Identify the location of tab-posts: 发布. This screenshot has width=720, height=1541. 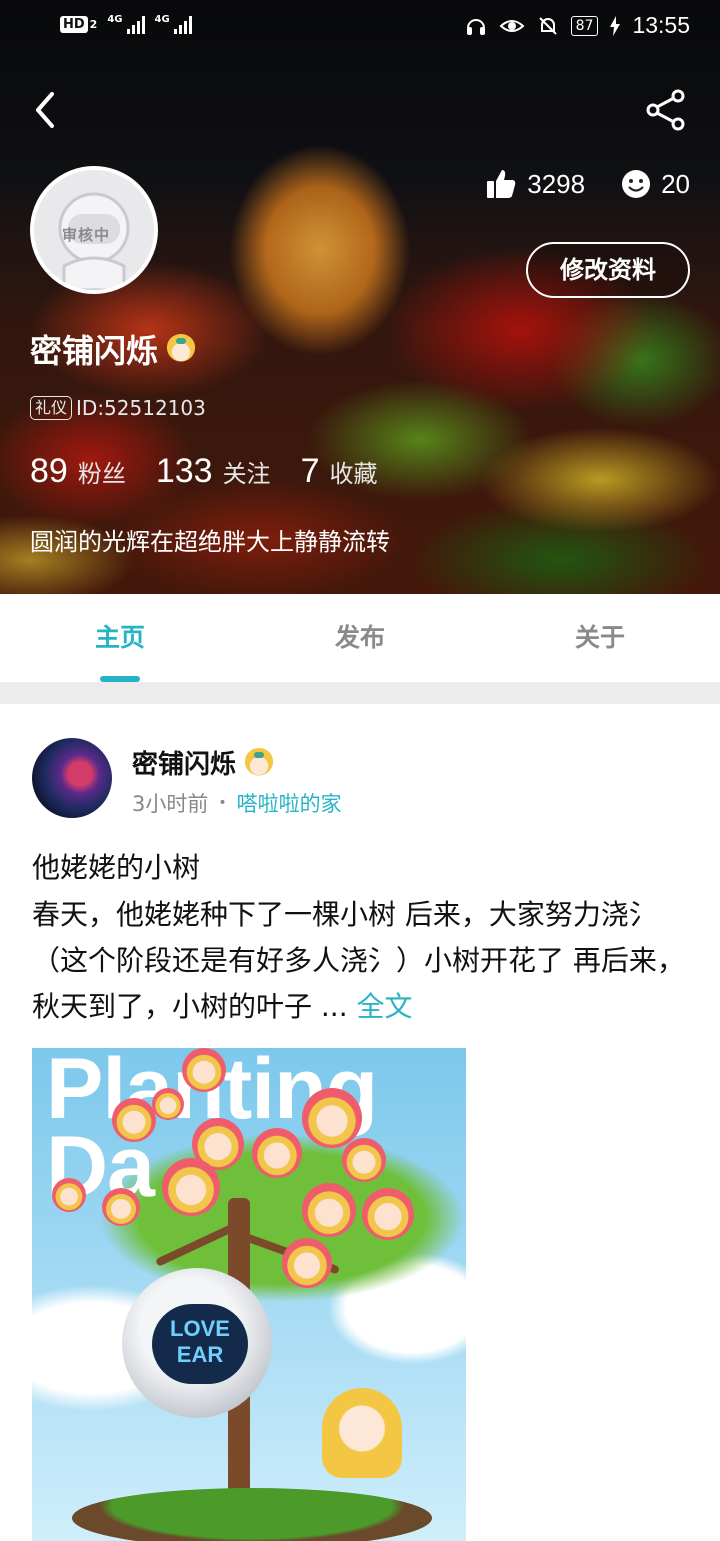
(360, 638).